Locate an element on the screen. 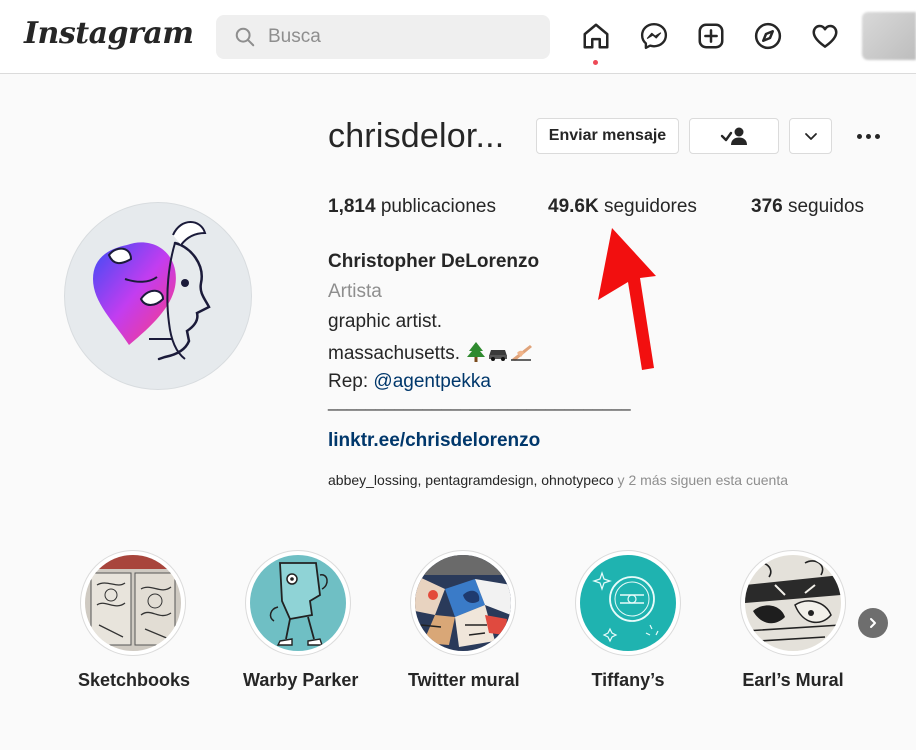 The image size is (916, 750). suggested-accounts-dropdown-button is located at coordinates (810, 136).